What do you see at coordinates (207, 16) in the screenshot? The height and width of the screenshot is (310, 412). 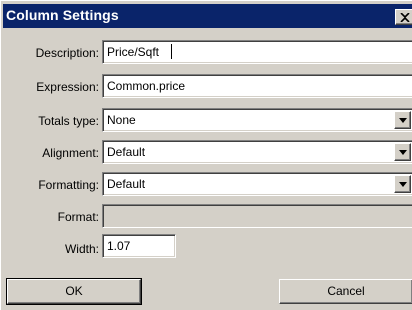 I see `title-bar: Column Settings` at bounding box center [207, 16].